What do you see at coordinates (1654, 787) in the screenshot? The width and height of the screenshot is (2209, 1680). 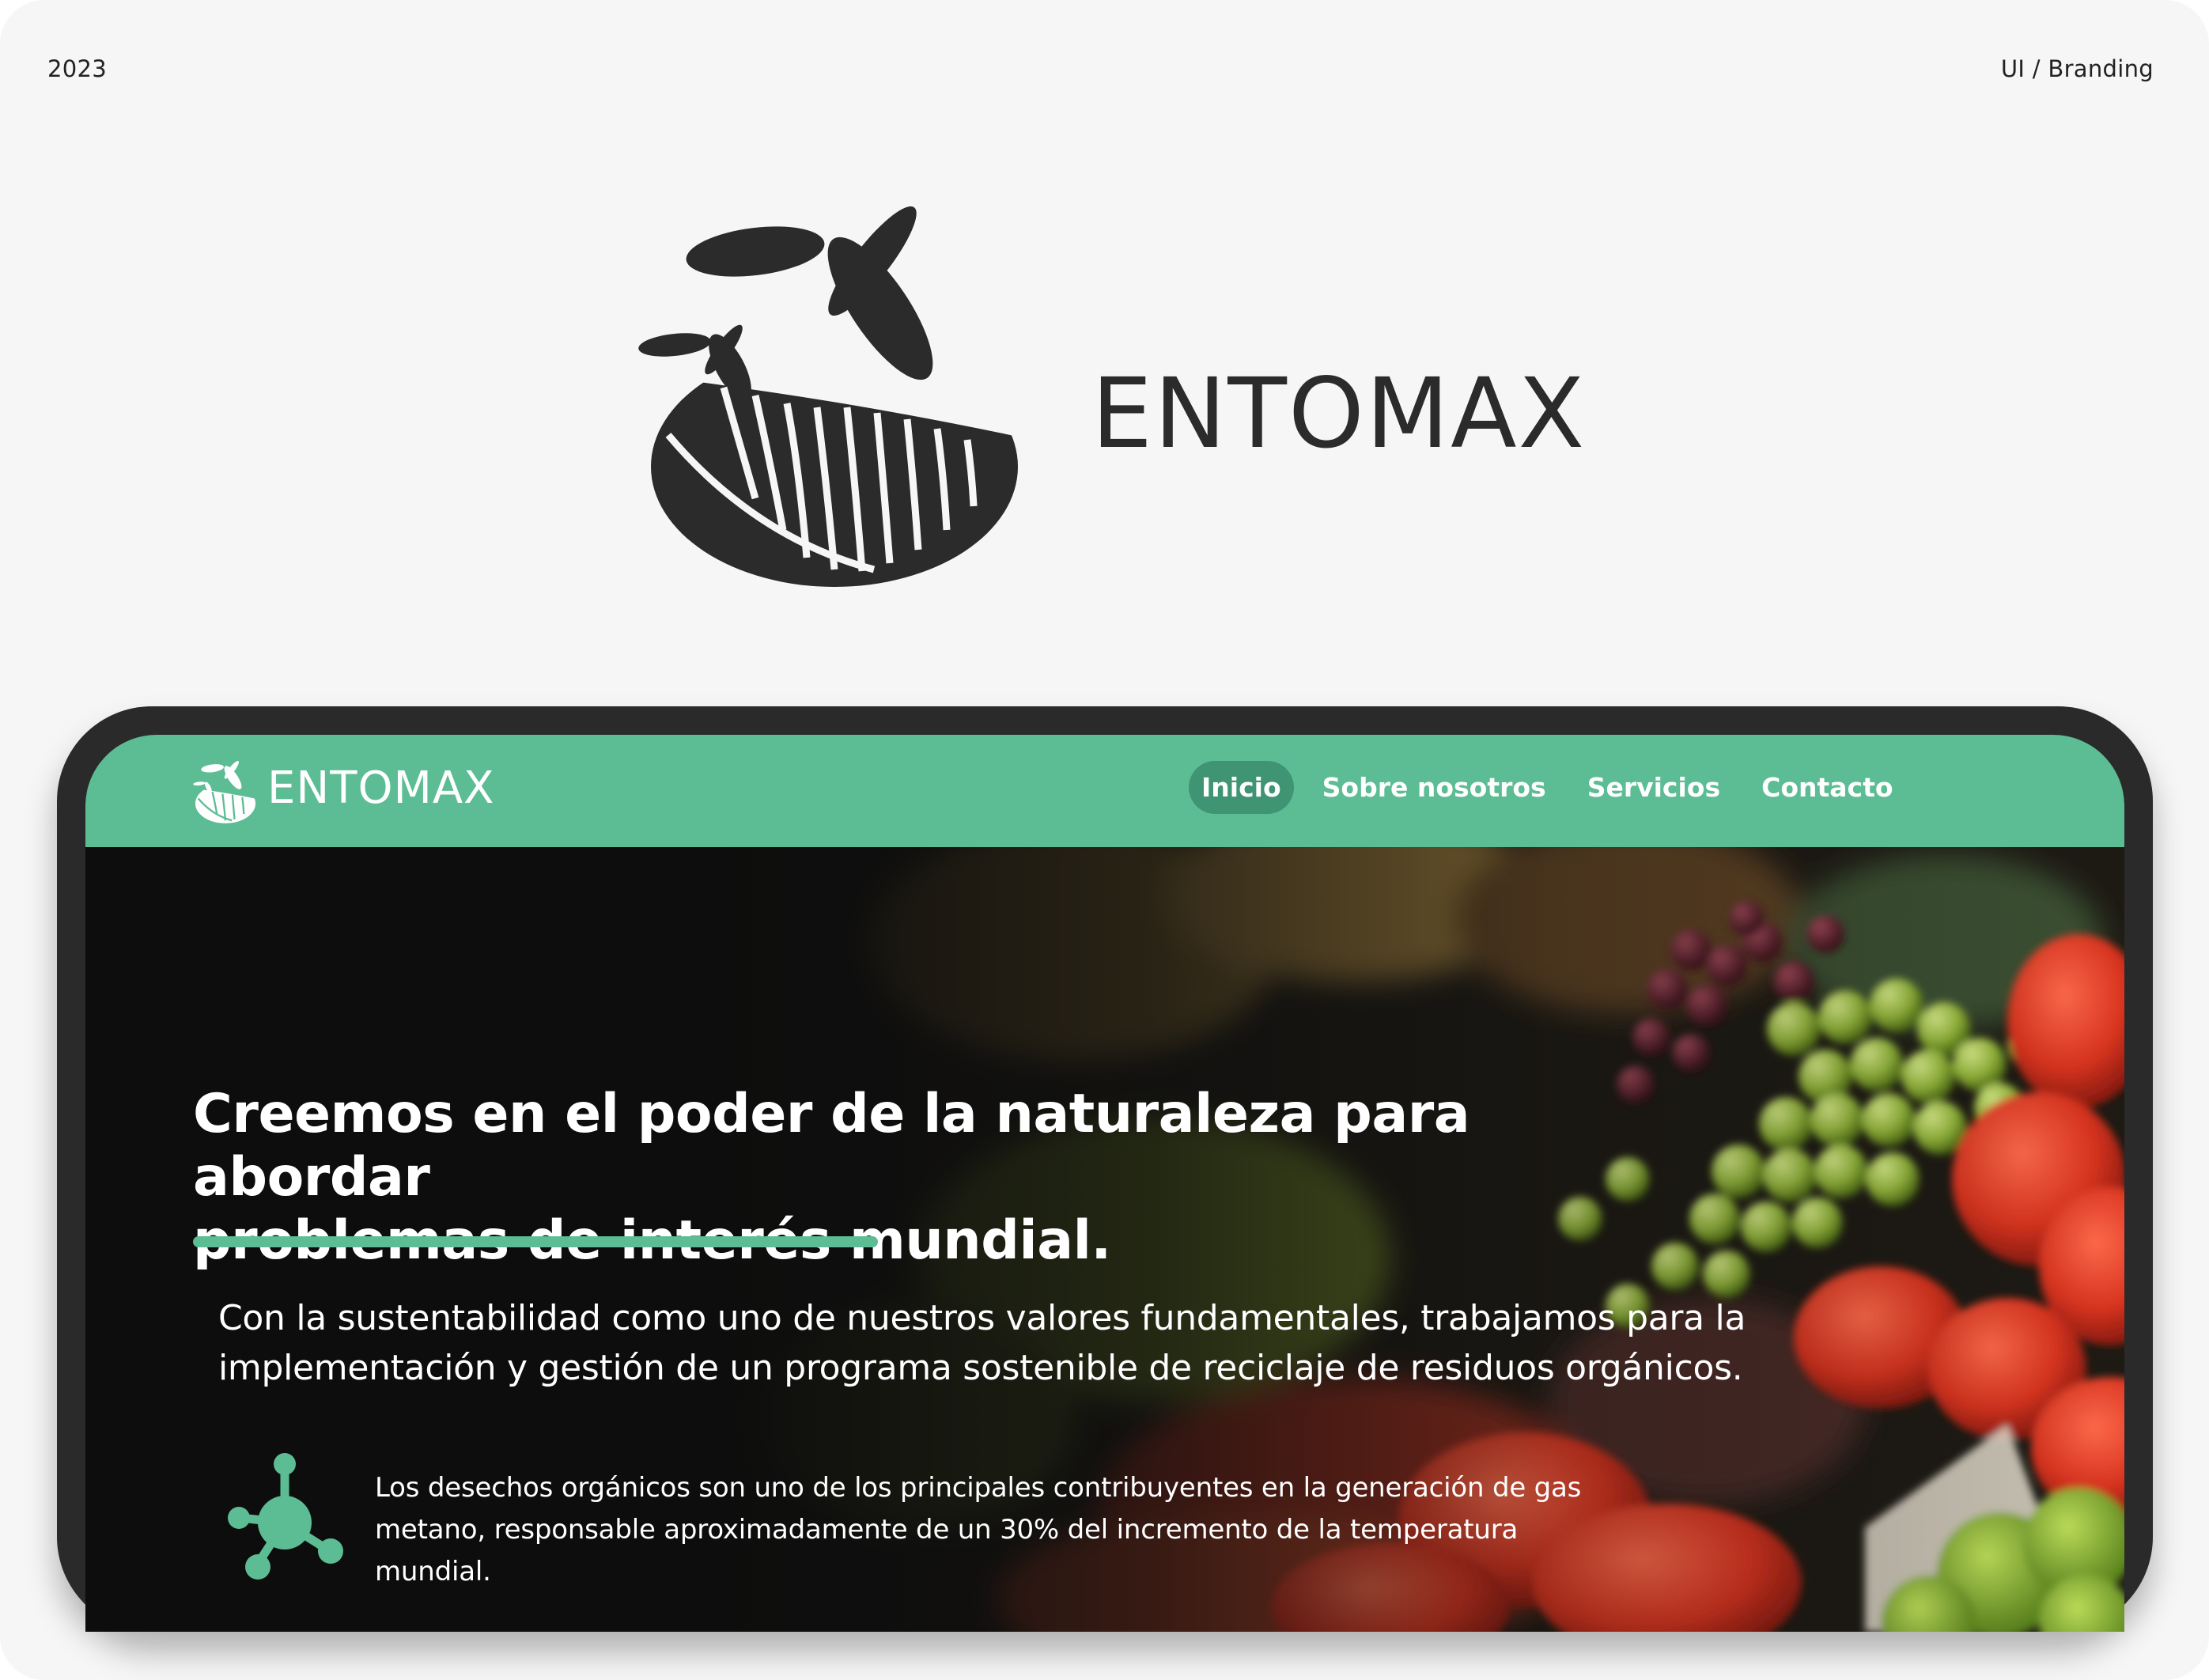 I see `nav-link-servicios: Servicios` at bounding box center [1654, 787].